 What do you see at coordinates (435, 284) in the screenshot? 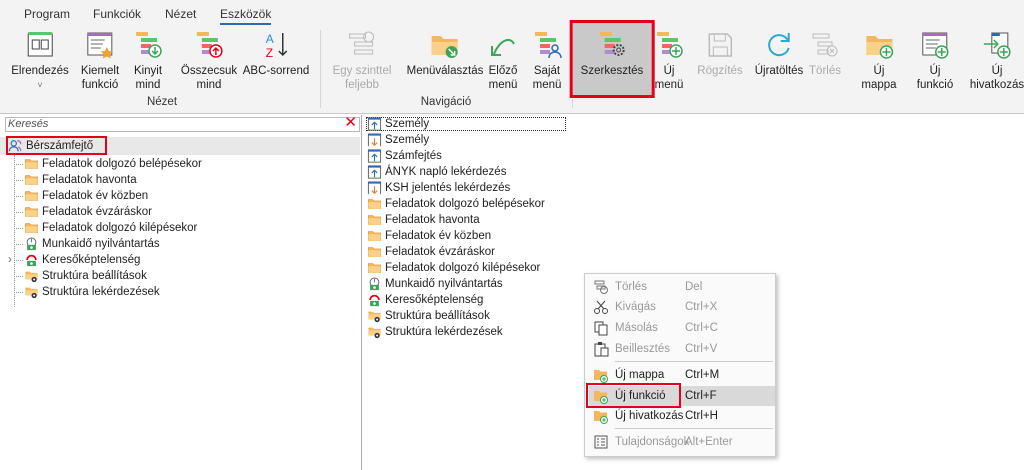
I see `list-item: Munkaidő nyilvántartás` at bounding box center [435, 284].